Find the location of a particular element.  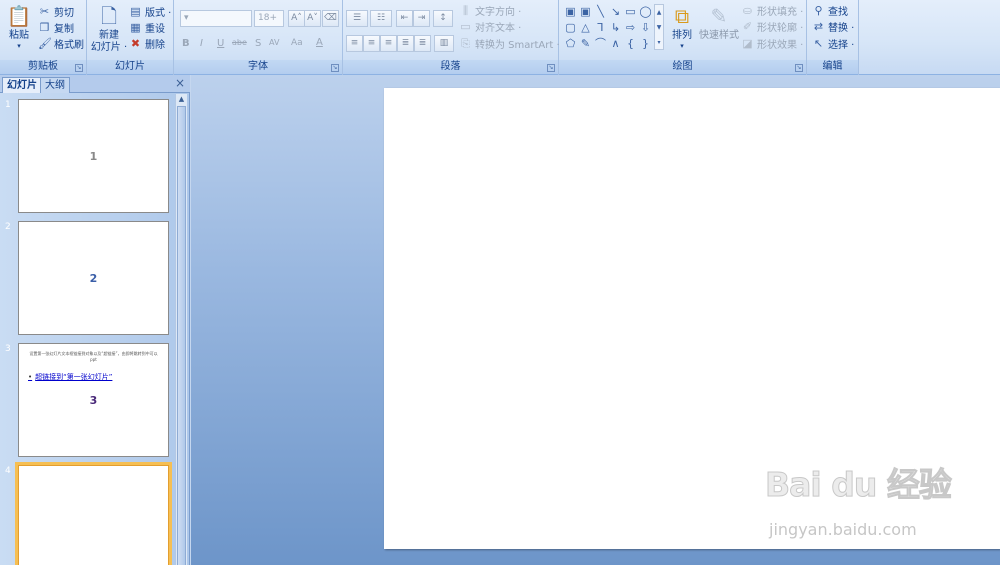

shape-effects-label: 形状效果 · is located at coordinates (780, 45).